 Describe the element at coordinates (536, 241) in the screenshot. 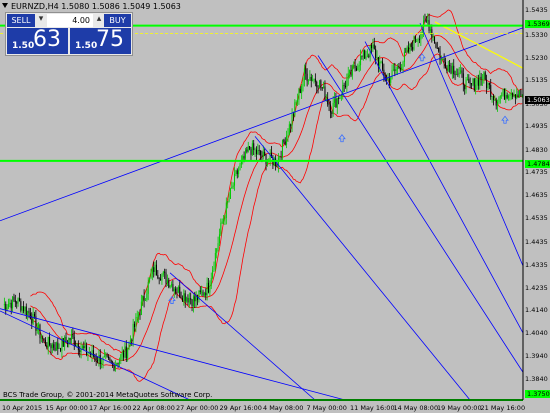

I see `price-tick-label: 1.4435` at that location.